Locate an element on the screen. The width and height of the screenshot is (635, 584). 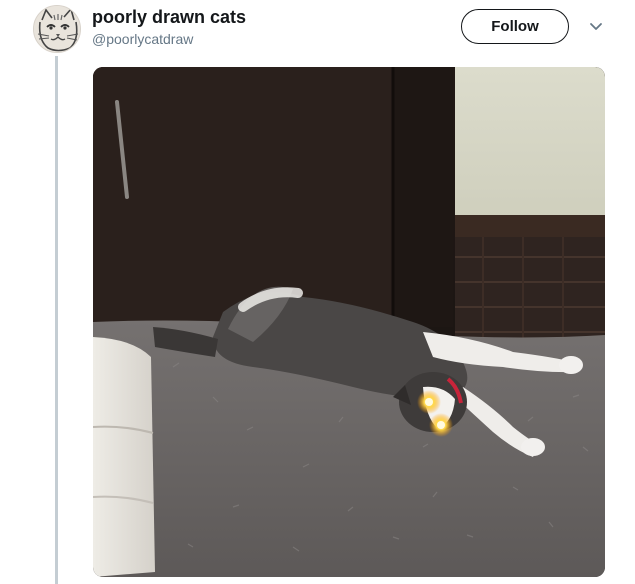
display-name: poorly drawn cats is located at coordinates (169, 17).